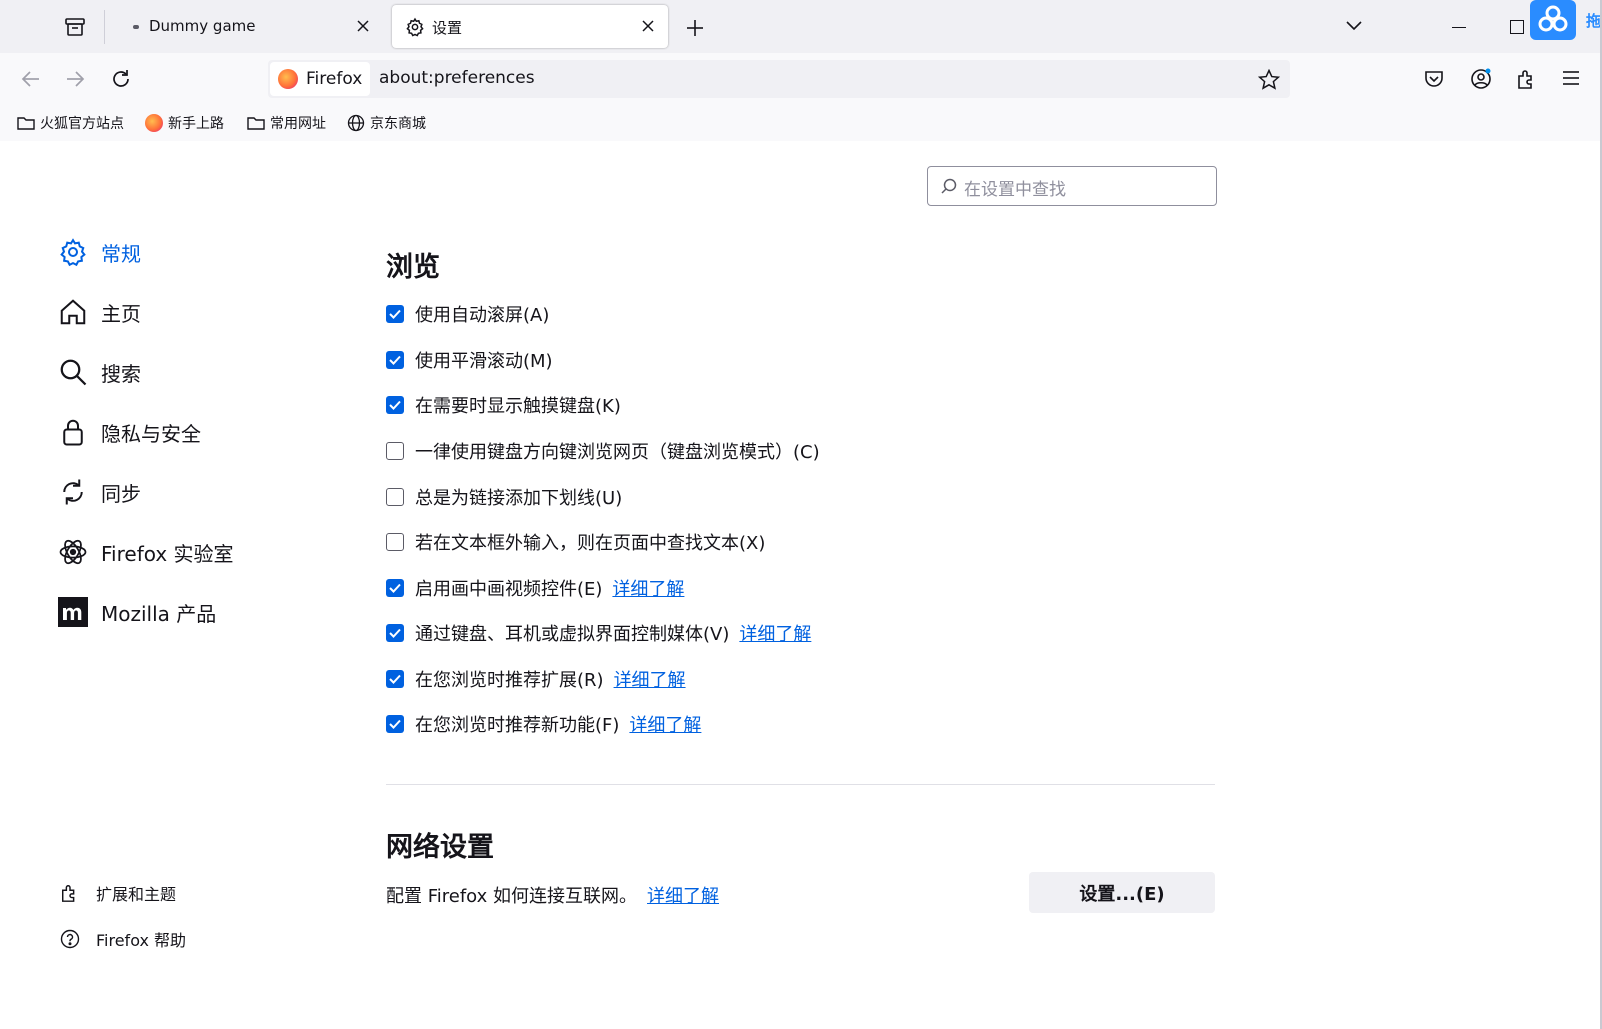  I want to click on category-label: 同步, so click(121, 493).